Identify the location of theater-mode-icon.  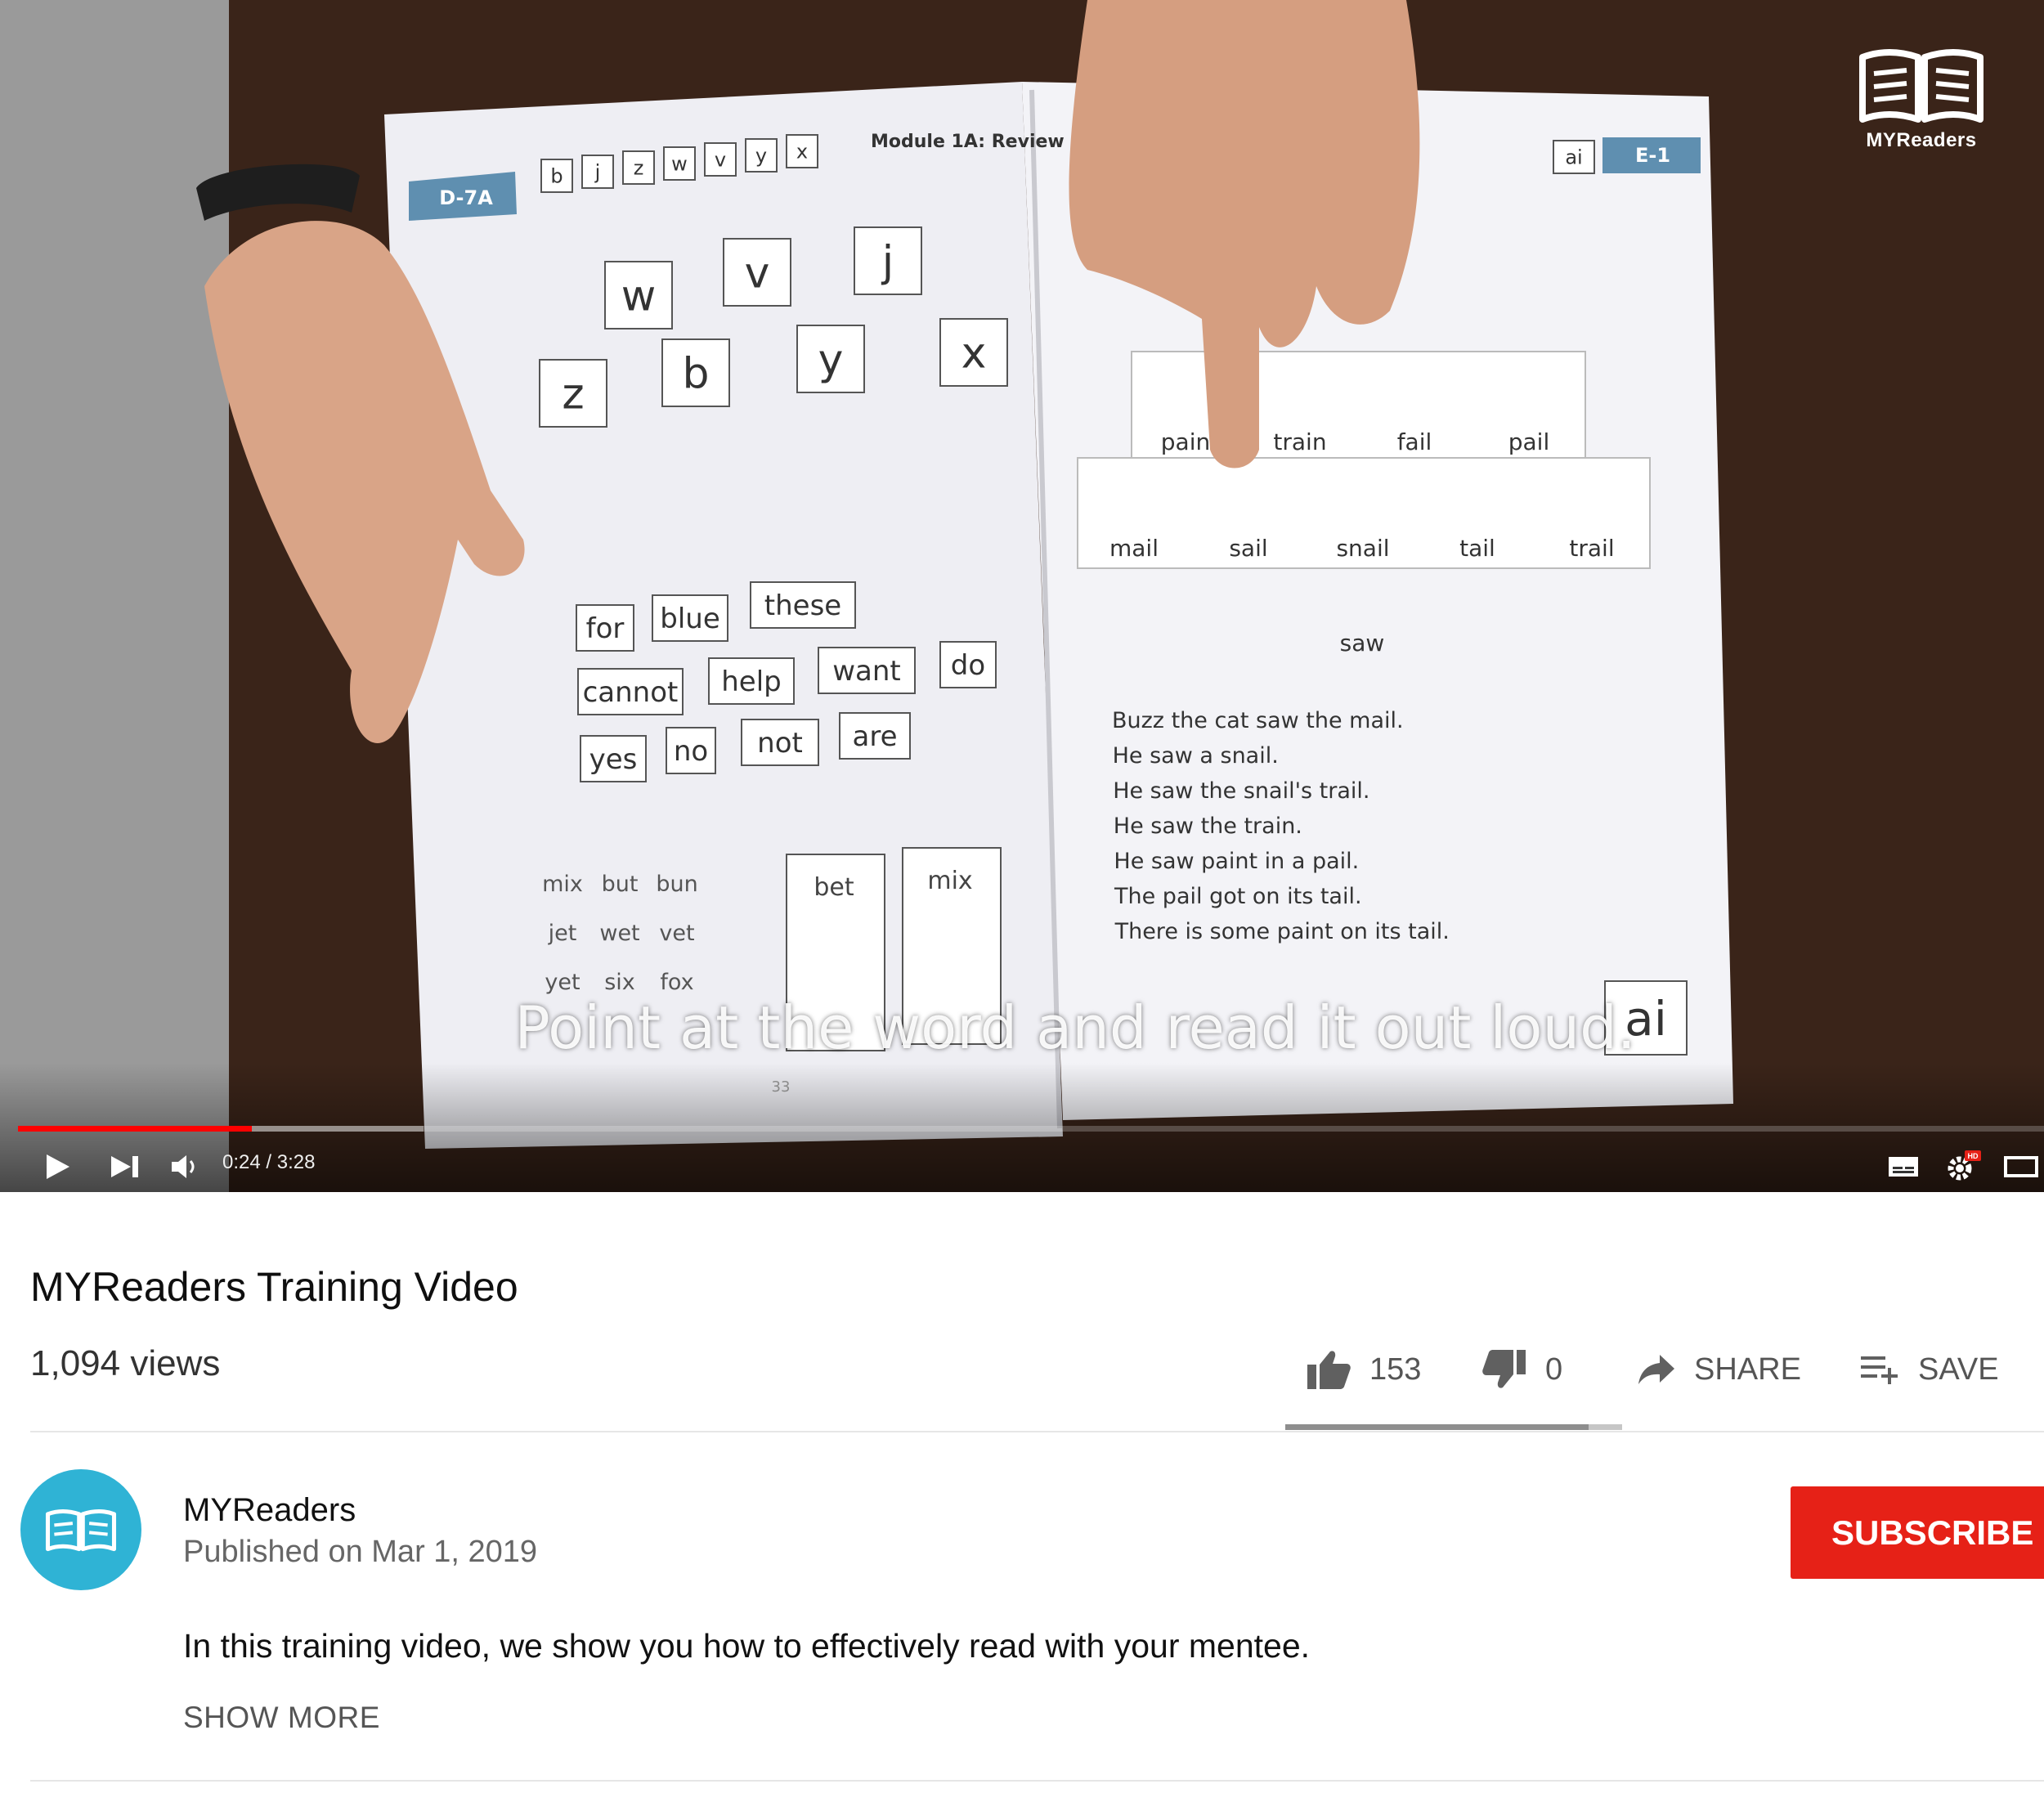
(2021, 1166).